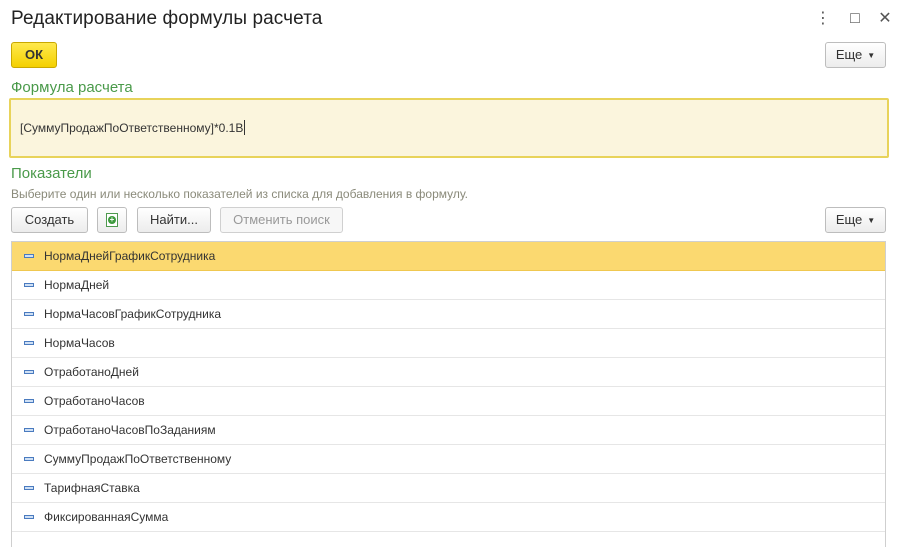  I want to click on ok-button: ОК, so click(34, 55).